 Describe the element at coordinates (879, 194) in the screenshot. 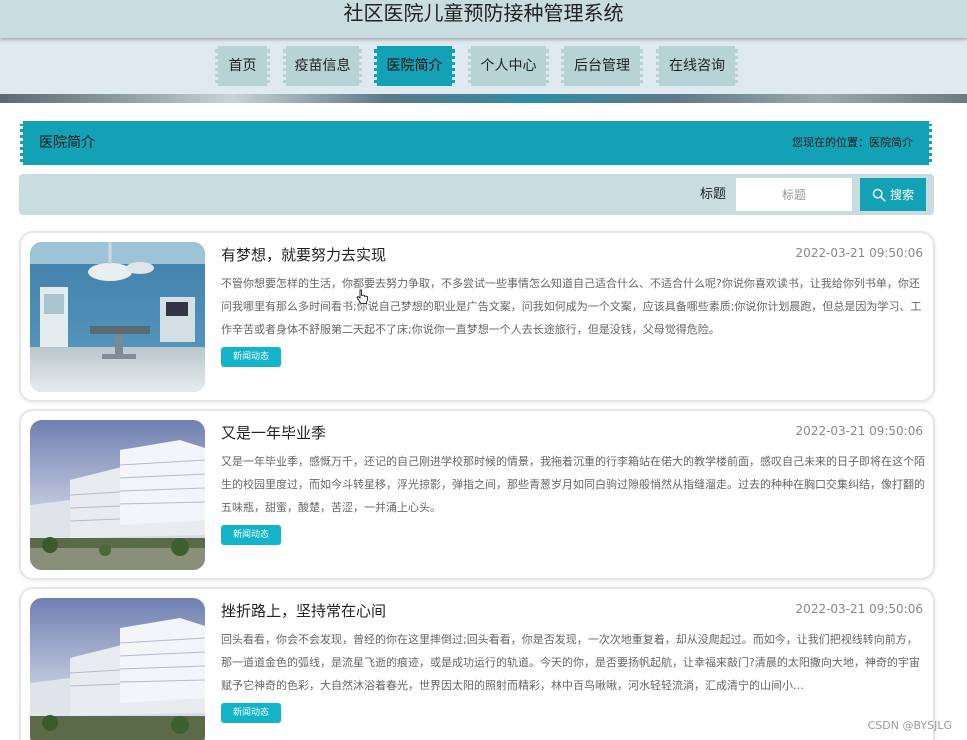

I see `search-icon` at that location.